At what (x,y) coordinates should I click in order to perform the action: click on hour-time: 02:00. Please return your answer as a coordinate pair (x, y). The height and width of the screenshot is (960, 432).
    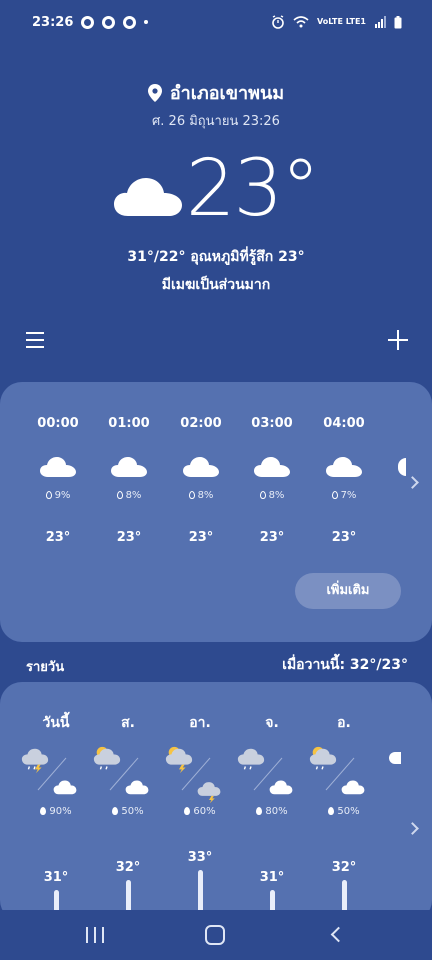
    Looking at the image, I should click on (201, 423).